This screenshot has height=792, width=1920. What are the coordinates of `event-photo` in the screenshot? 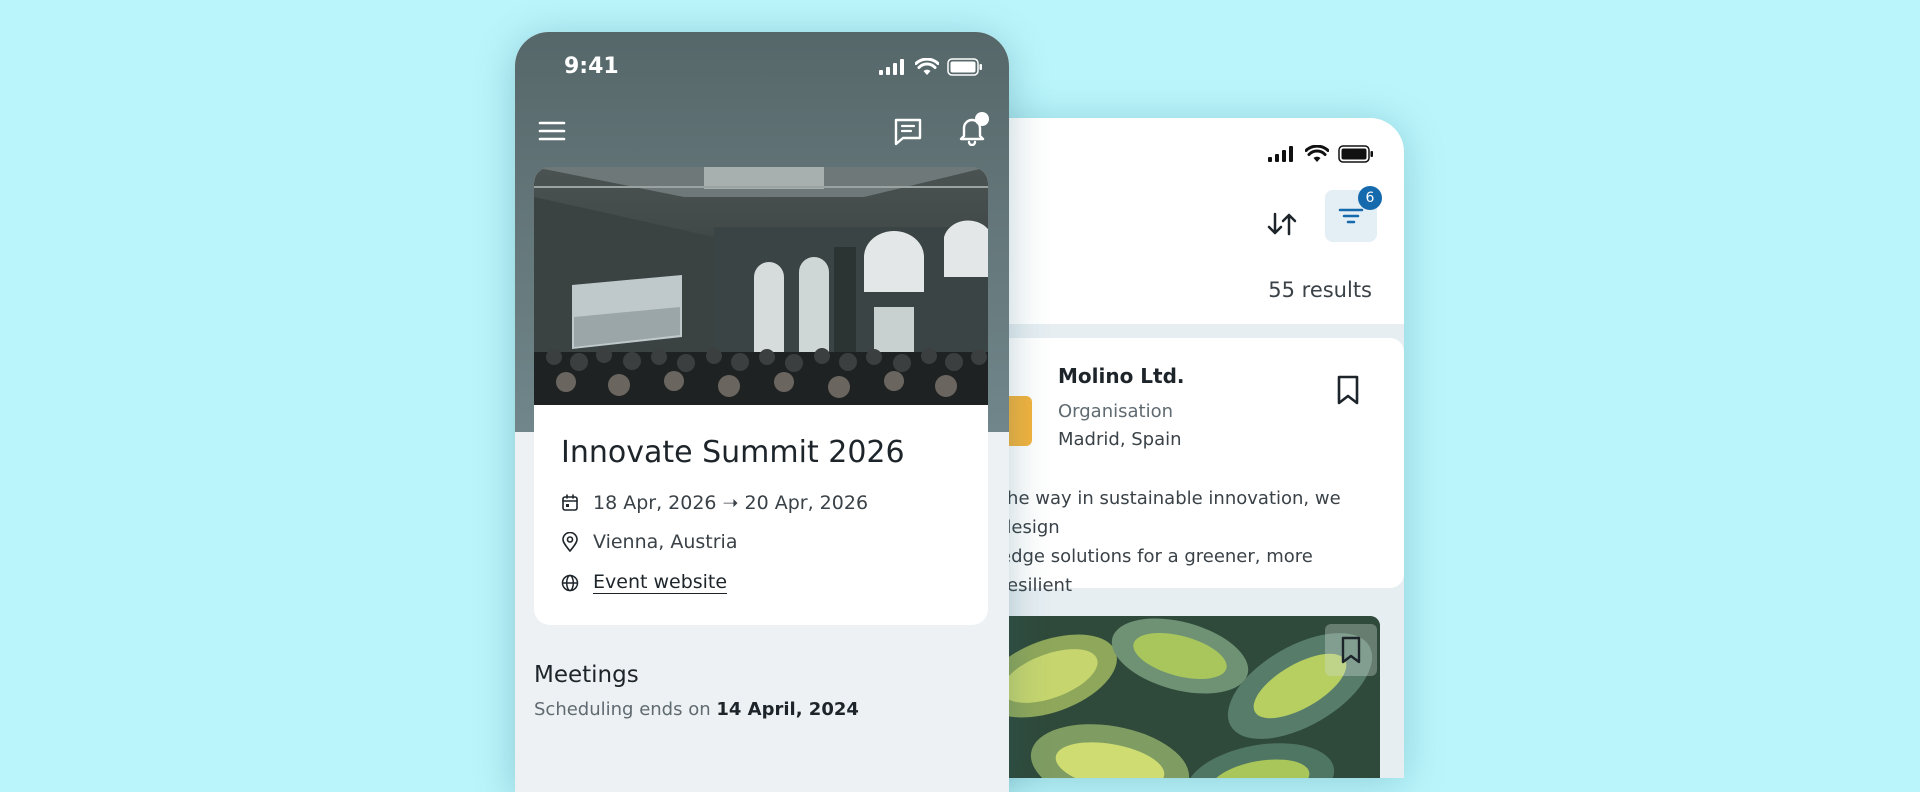 It's located at (761, 286).